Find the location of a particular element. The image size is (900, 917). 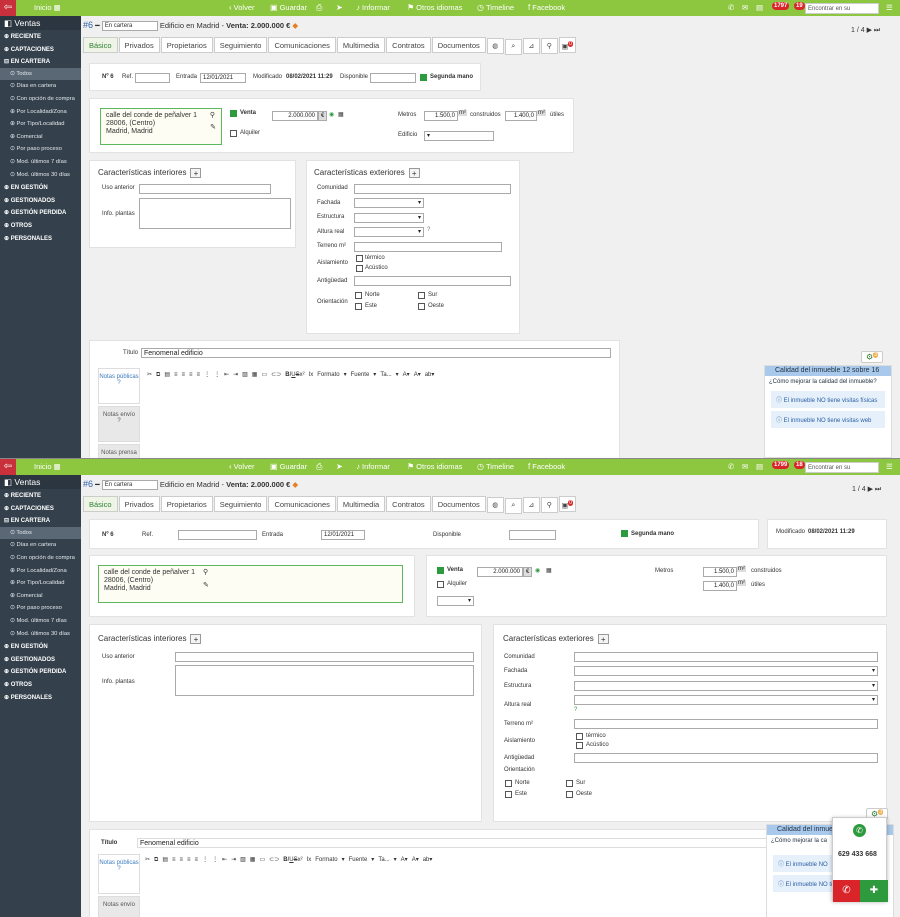

sidebar-item-mod30: ⊙ Mod. últimos 30 días is located at coordinates (40, 175).